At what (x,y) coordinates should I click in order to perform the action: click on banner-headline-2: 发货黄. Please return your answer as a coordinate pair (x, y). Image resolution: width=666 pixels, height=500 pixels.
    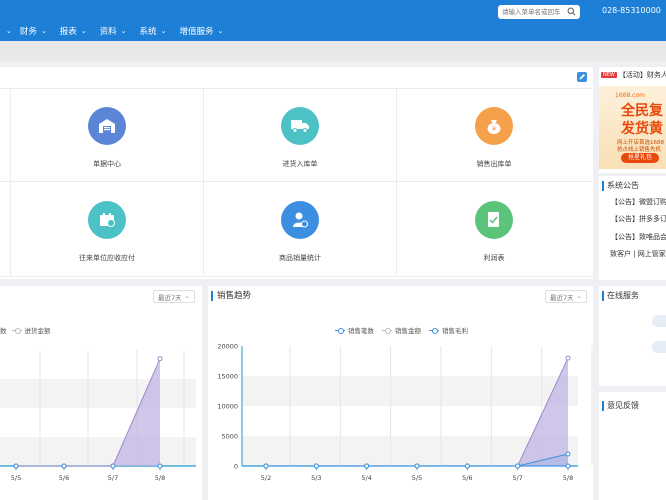
    Looking at the image, I should click on (642, 129).